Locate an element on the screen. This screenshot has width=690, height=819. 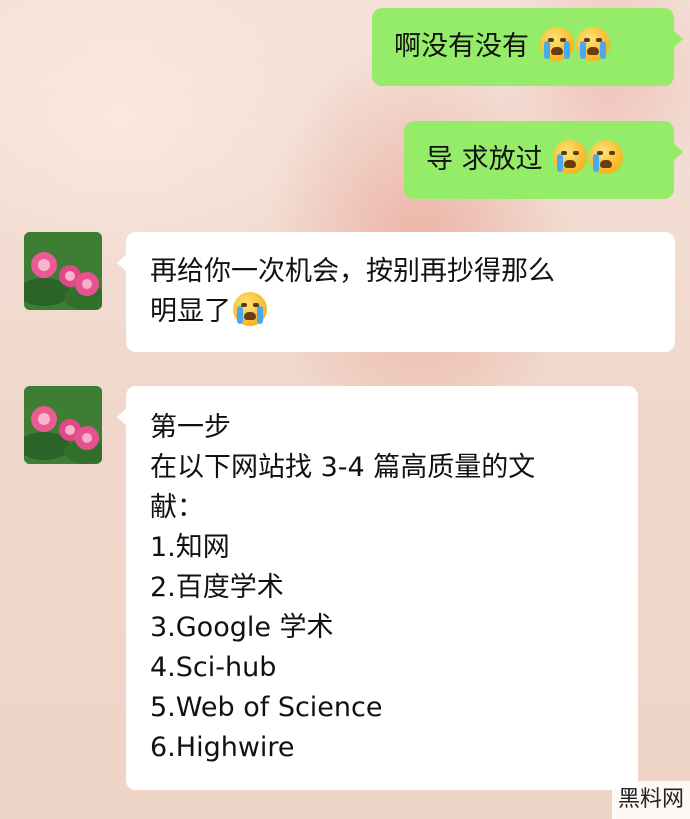
message-text-line: 献： is located at coordinates (177, 507).